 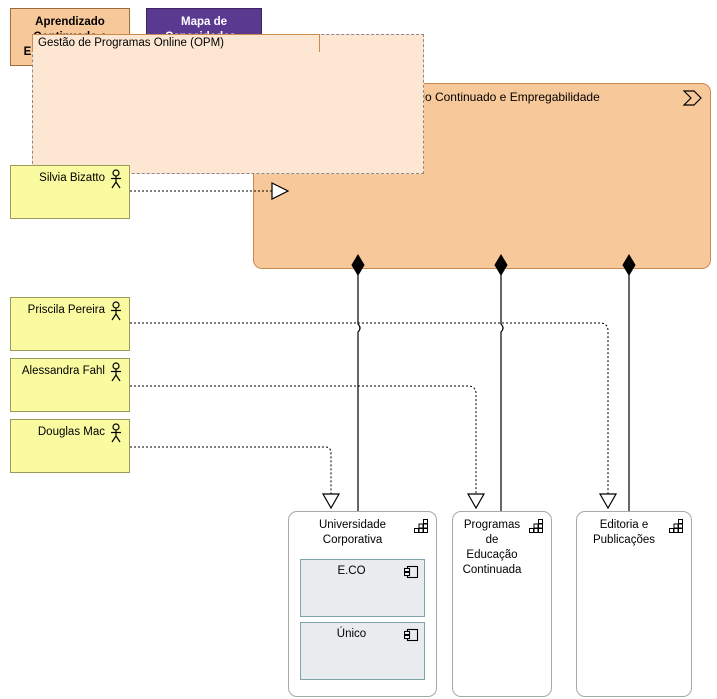 What do you see at coordinates (351, 571) in the screenshot?
I see `component-title: E.CO` at bounding box center [351, 571].